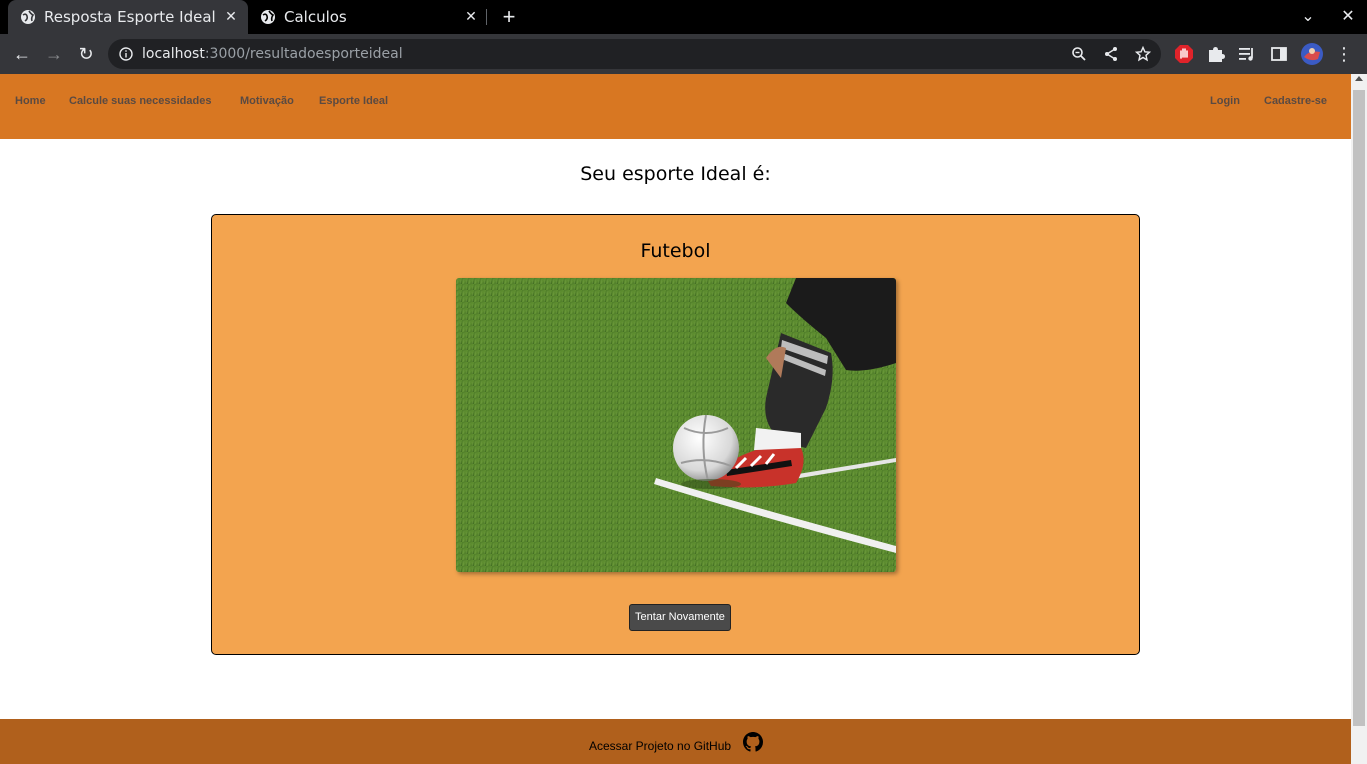 Image resolution: width=1367 pixels, height=764 pixels. I want to click on back-icon: ←, so click(22, 54).